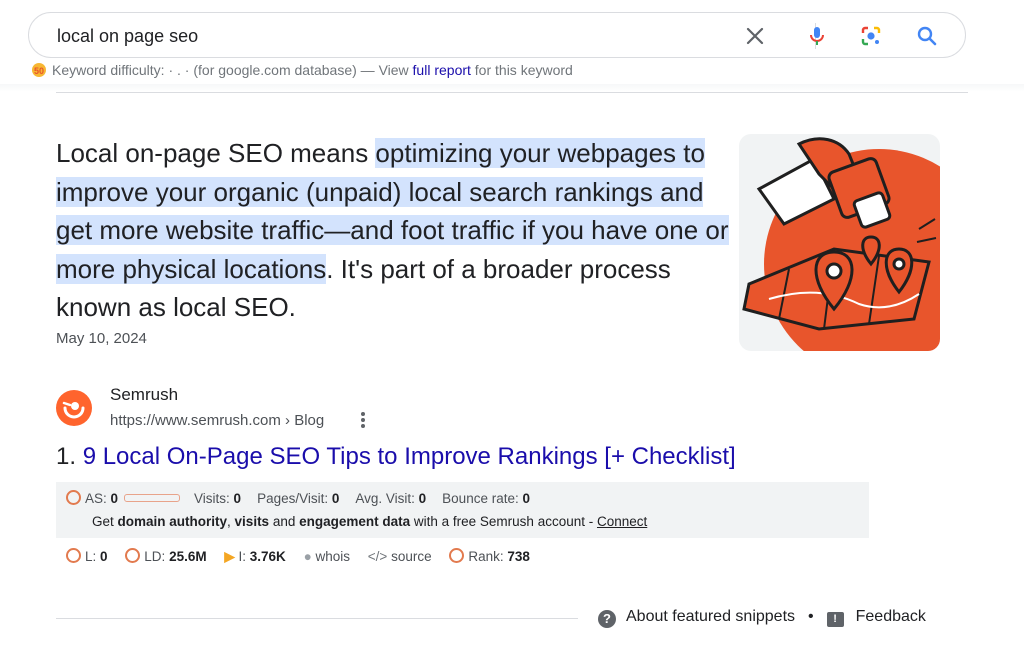 The image size is (1024, 652). What do you see at coordinates (835, 619) in the screenshot?
I see `feedback-icon: !` at bounding box center [835, 619].